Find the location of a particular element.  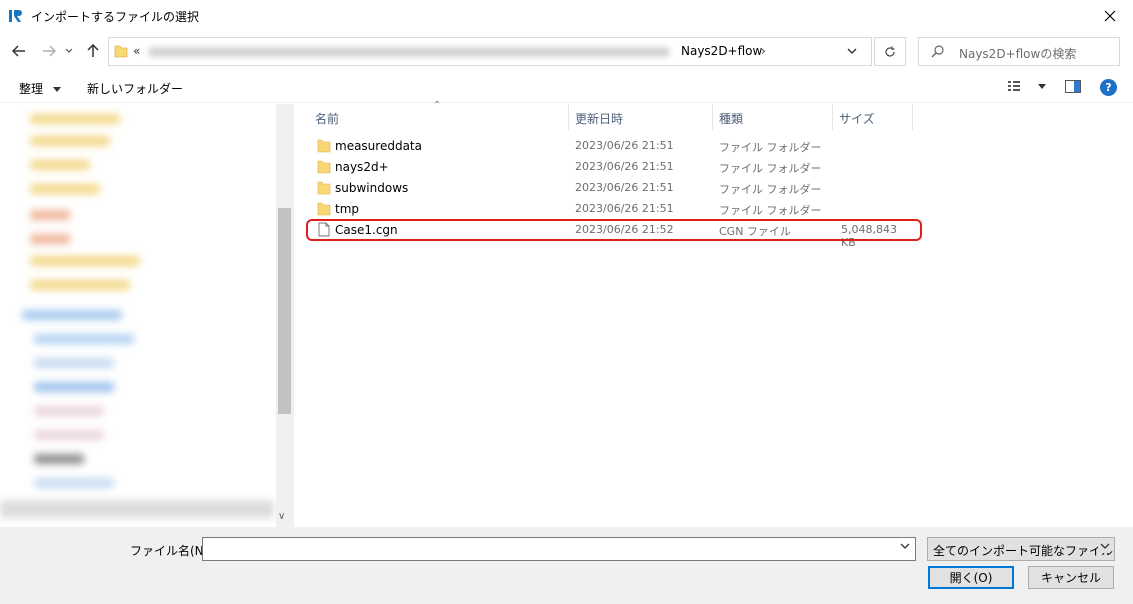

preview-pane-icon is located at coordinates (1073, 86).